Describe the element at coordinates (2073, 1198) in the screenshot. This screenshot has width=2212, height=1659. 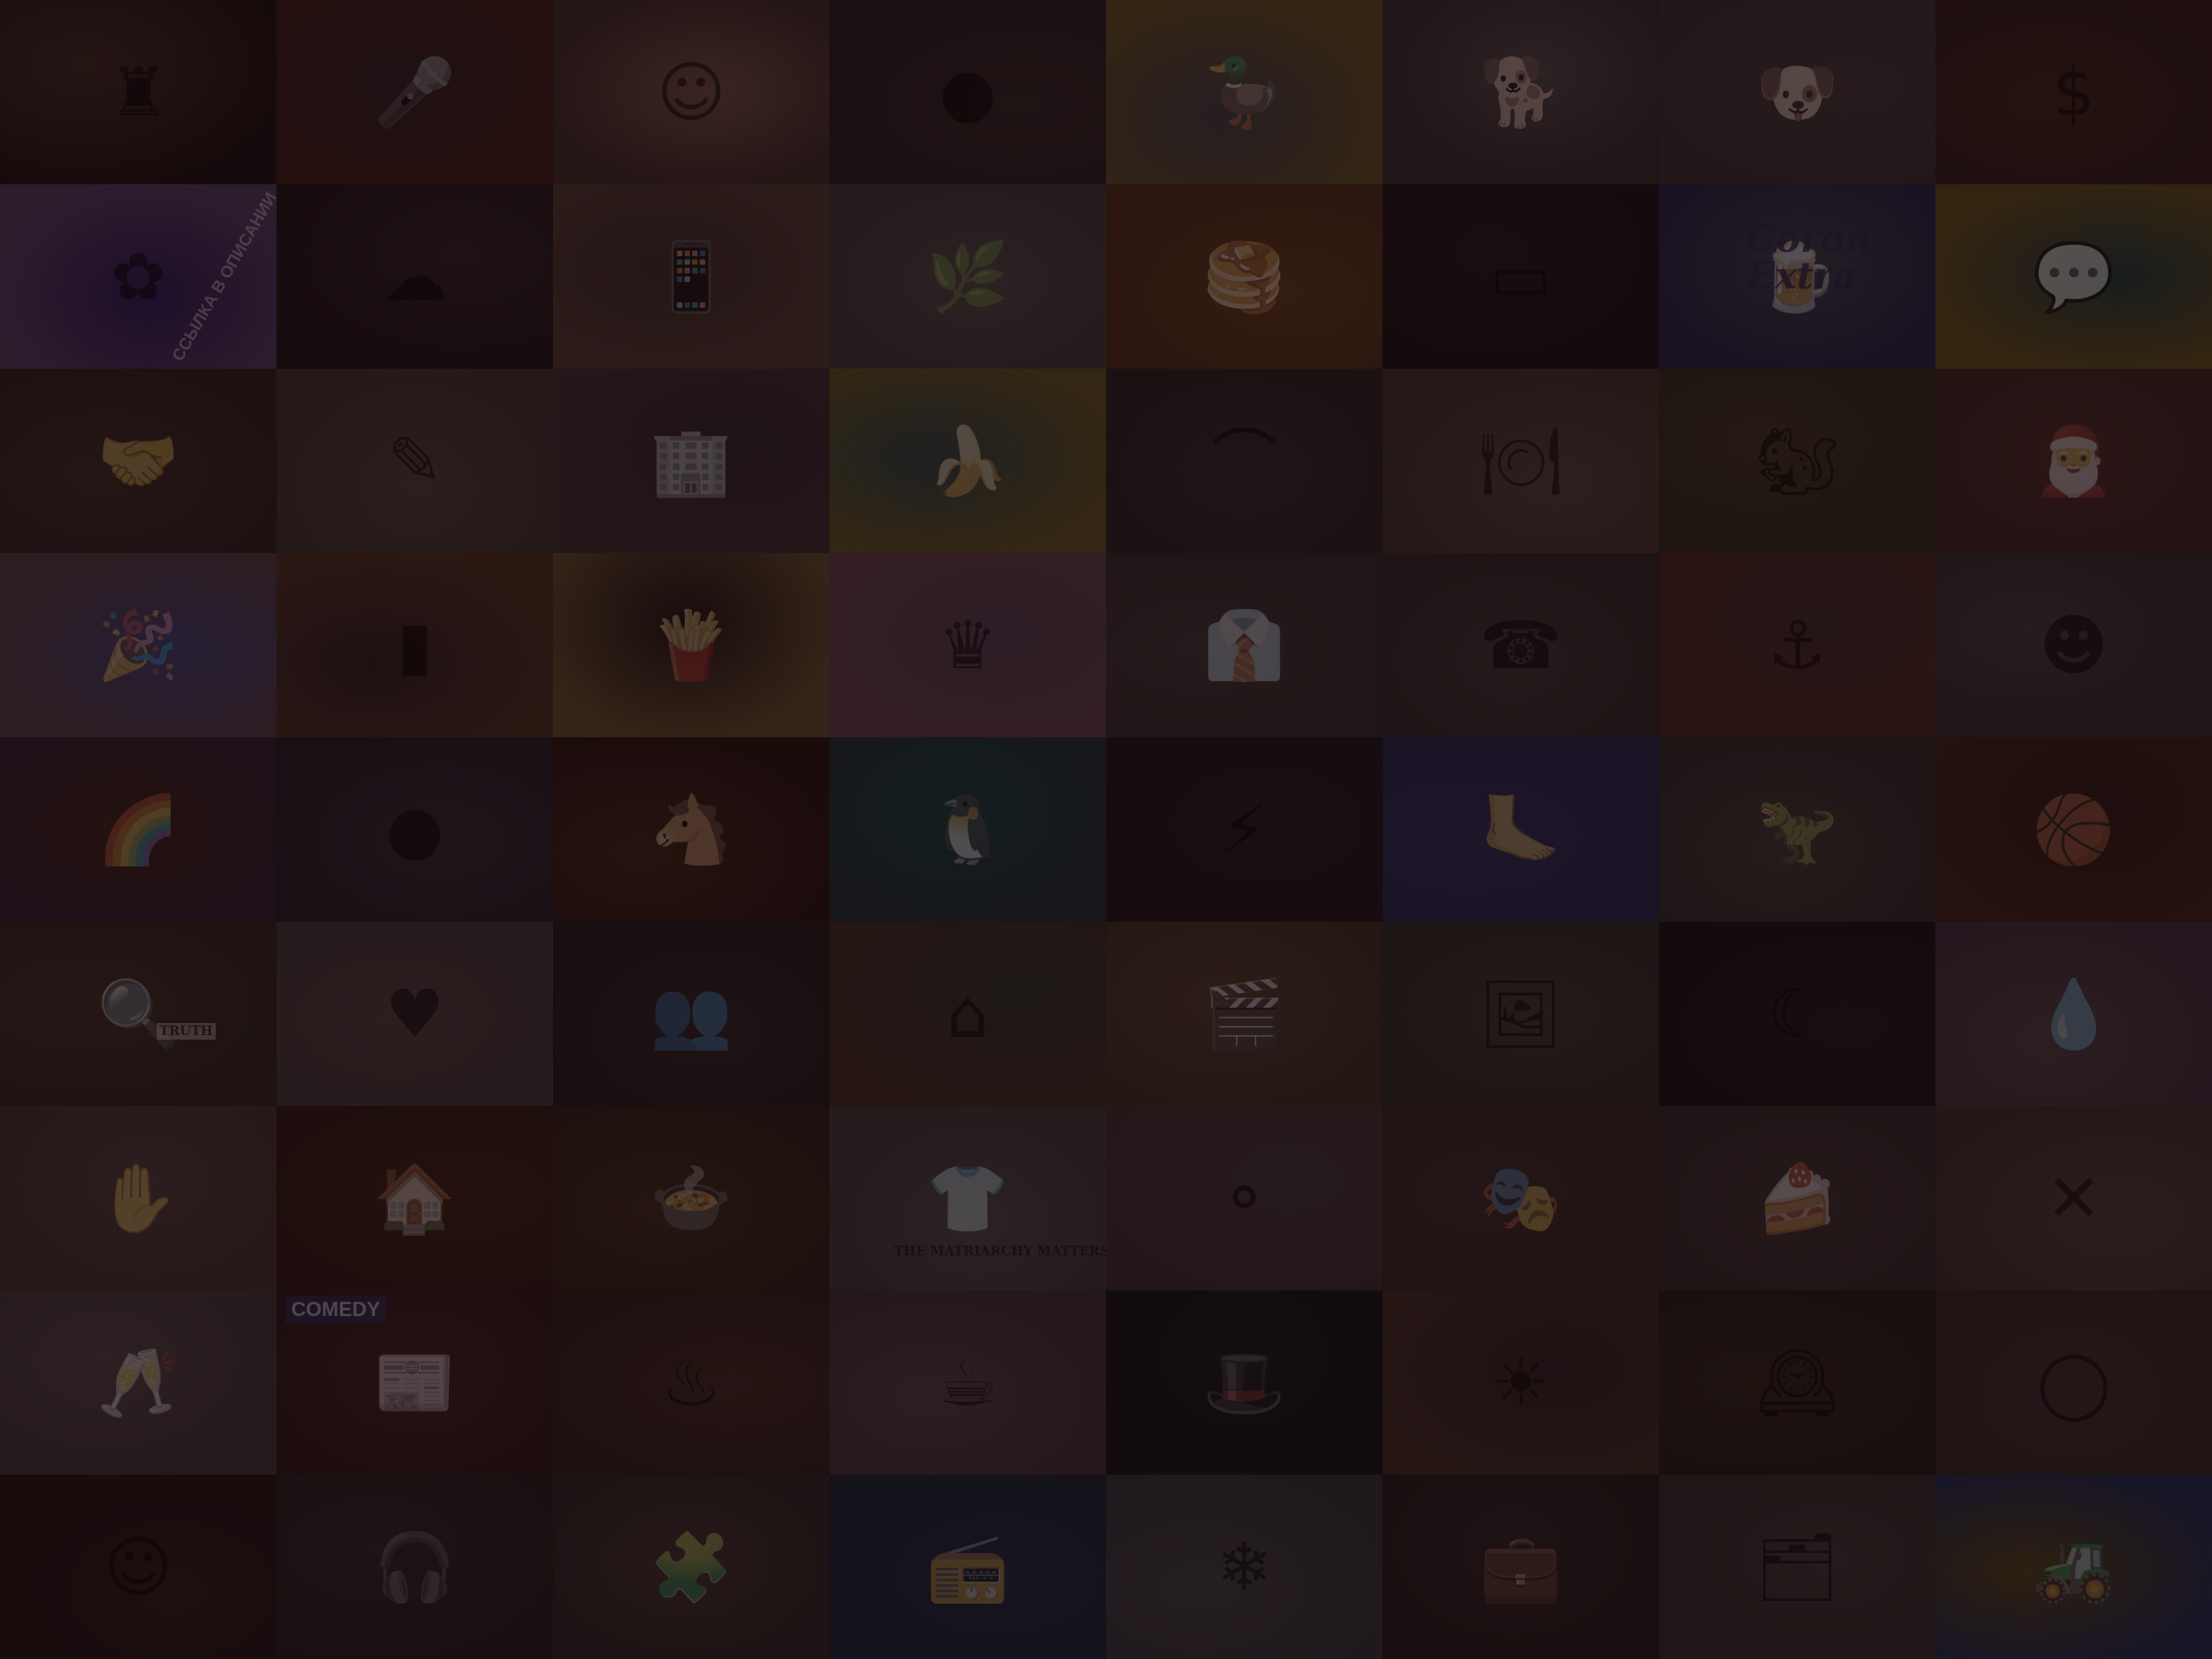
I see `x-sign-icon: ✕` at that location.